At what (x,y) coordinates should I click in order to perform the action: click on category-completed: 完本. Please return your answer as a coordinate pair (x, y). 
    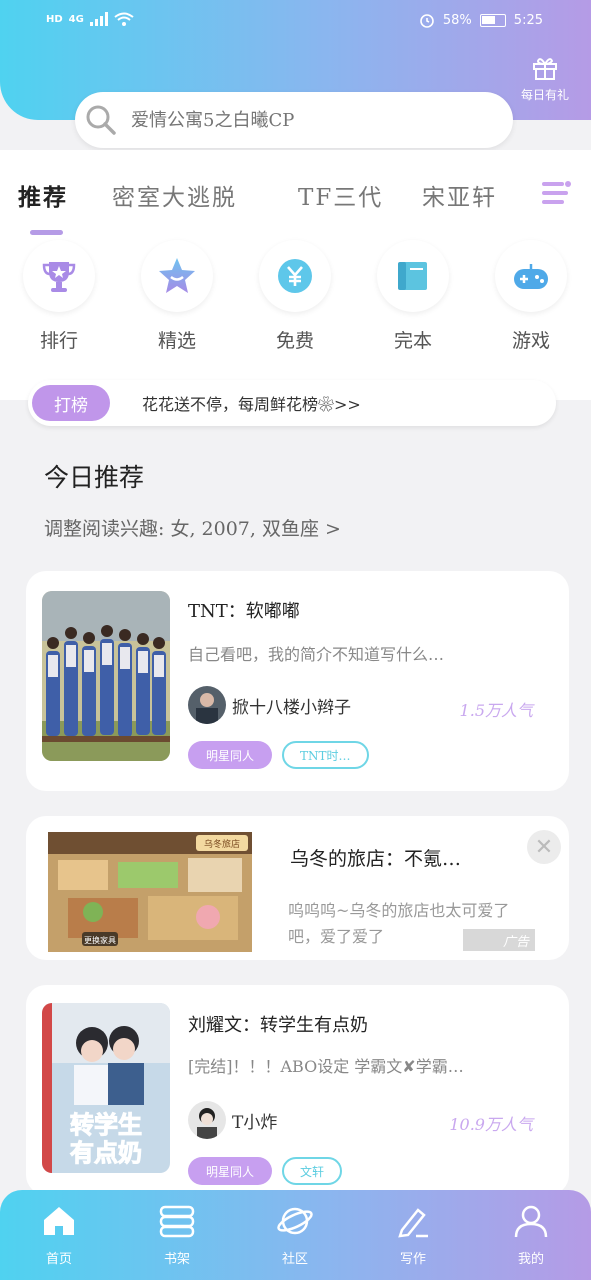
    Looking at the image, I should click on (413, 296).